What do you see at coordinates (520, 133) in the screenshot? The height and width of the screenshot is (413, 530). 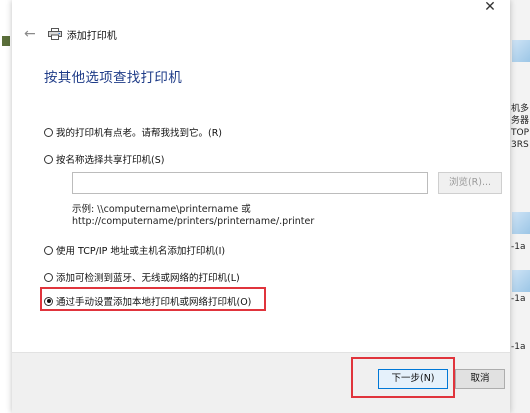 I see `background-text-3: TOP` at bounding box center [520, 133].